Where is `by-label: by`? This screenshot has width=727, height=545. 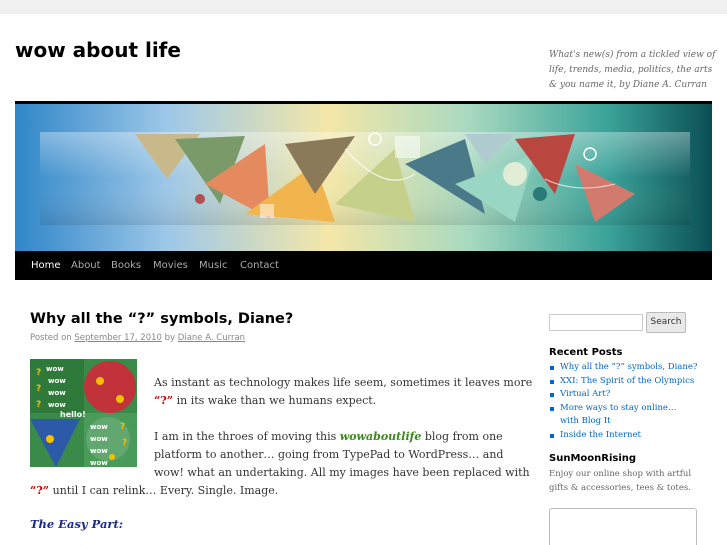
by-label: by is located at coordinates (170, 338).